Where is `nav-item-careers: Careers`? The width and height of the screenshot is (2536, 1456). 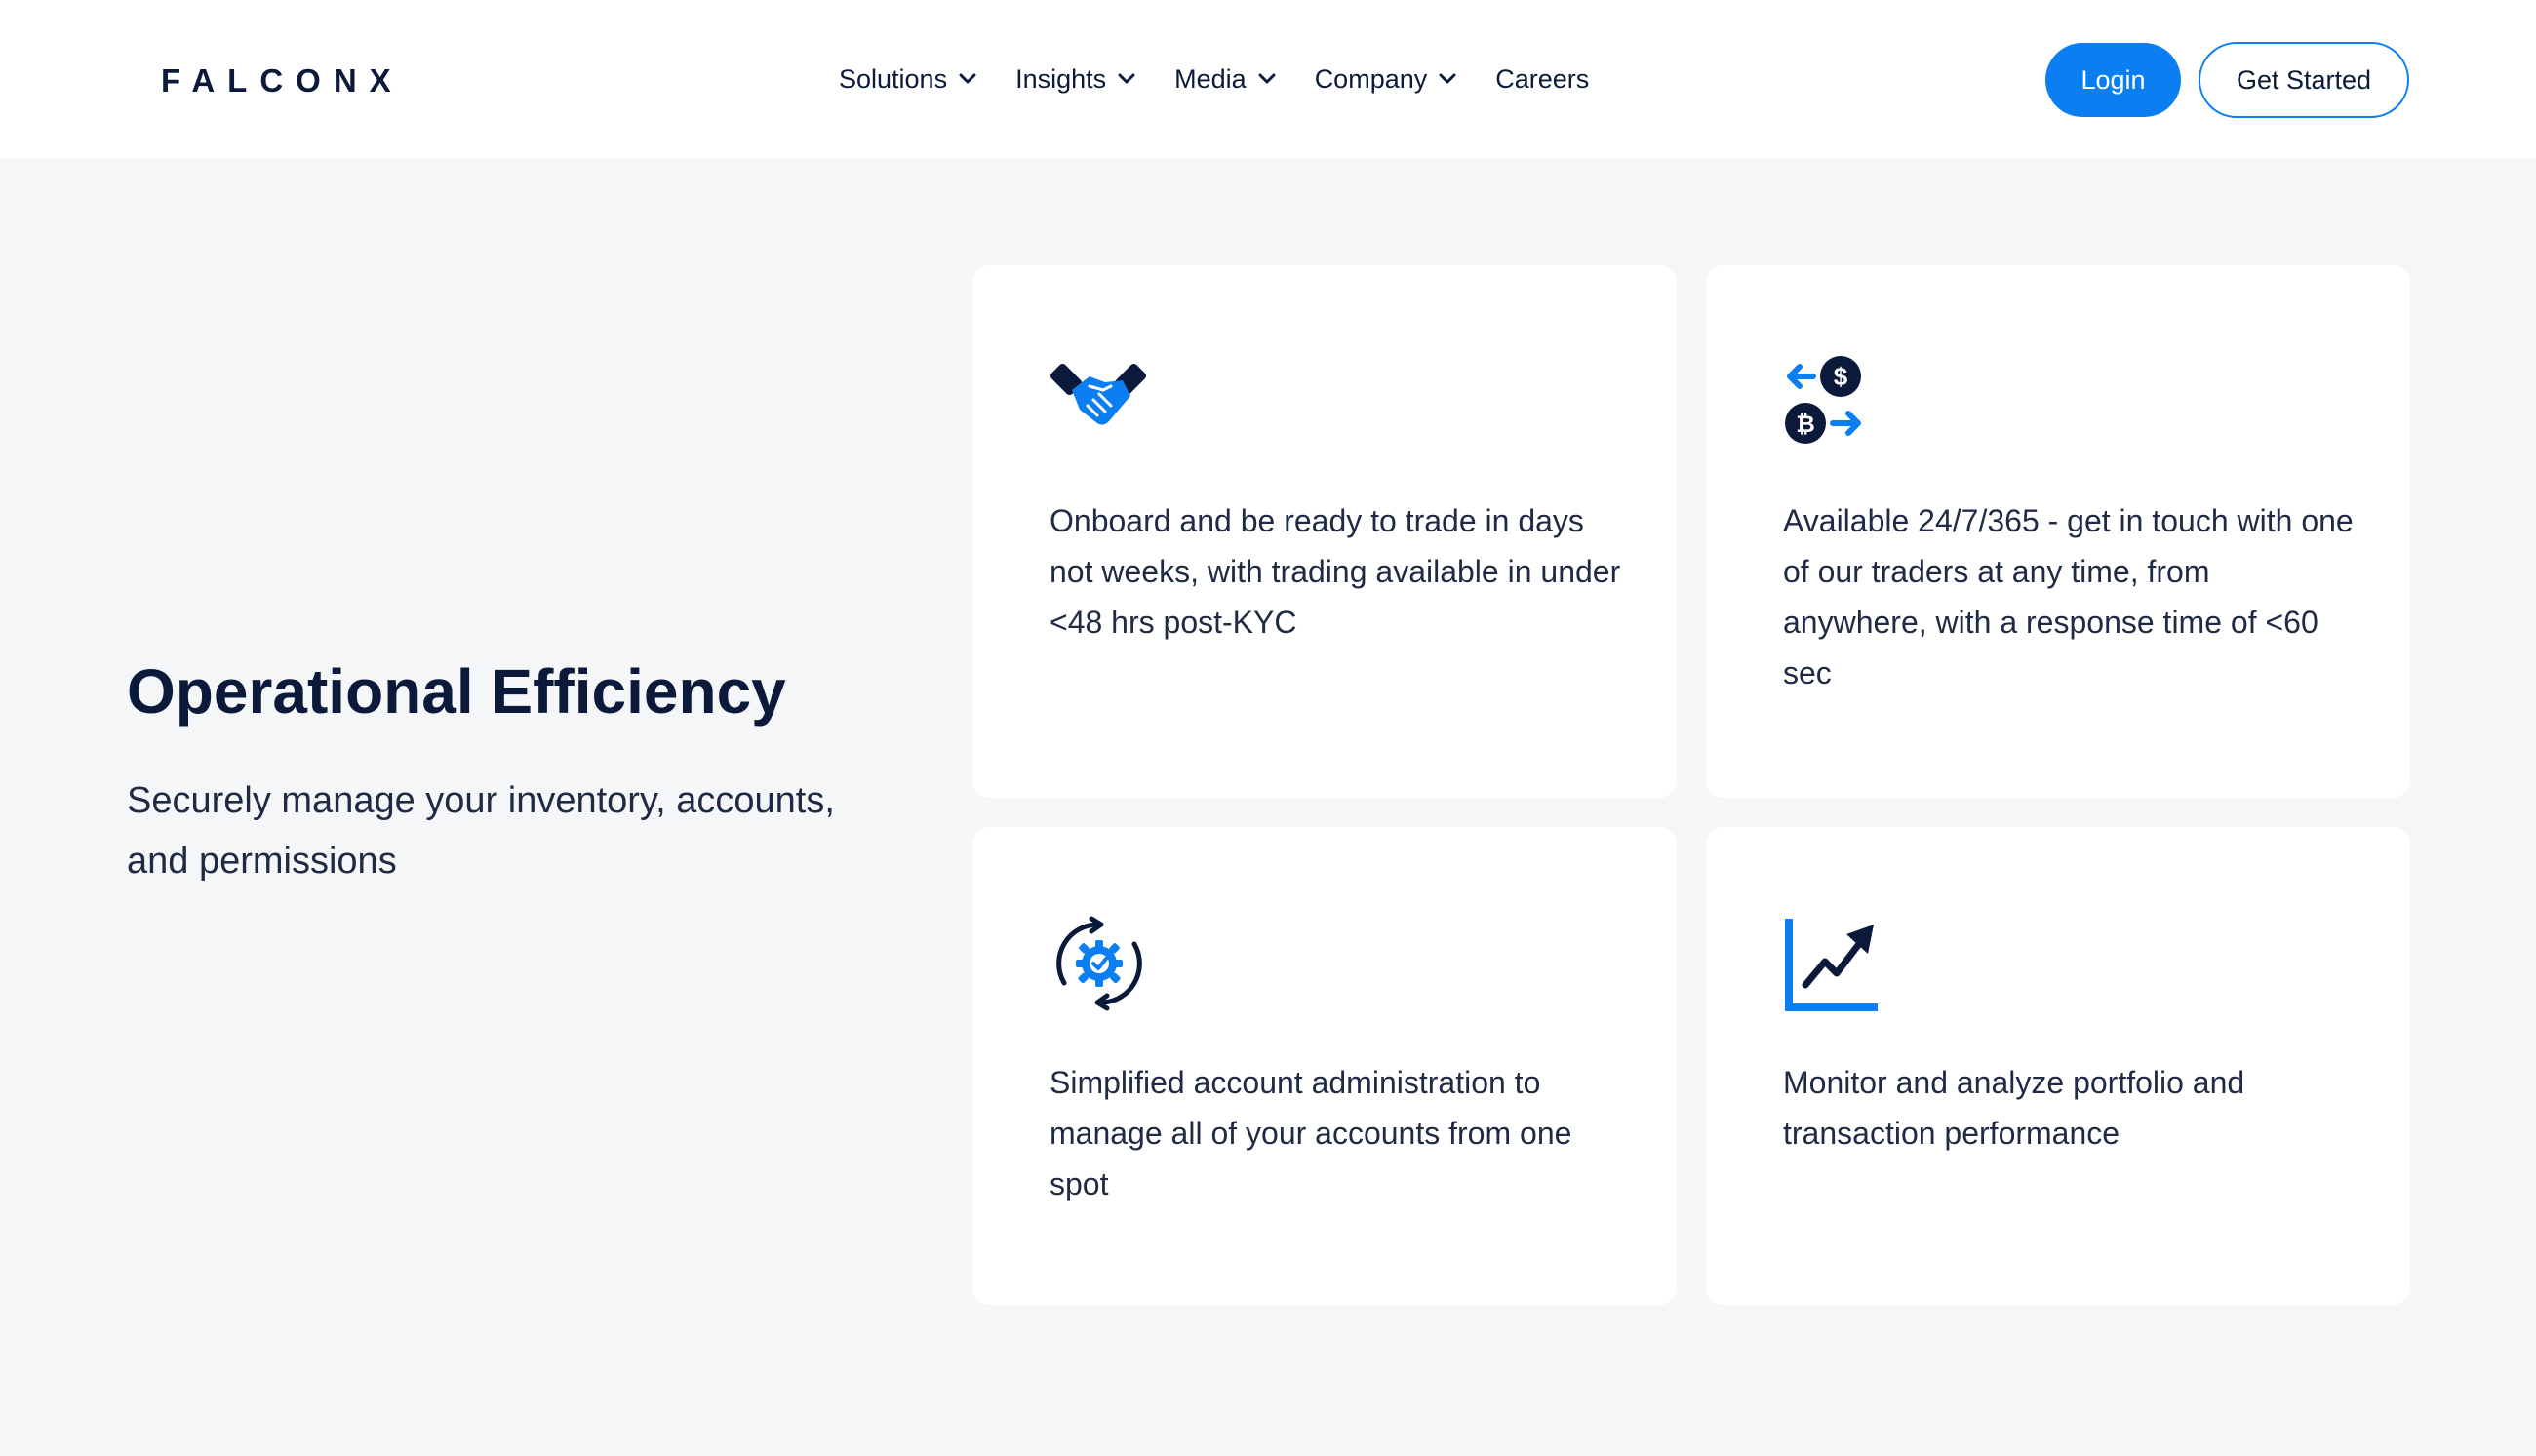
nav-item-careers: Careers is located at coordinates (1542, 79).